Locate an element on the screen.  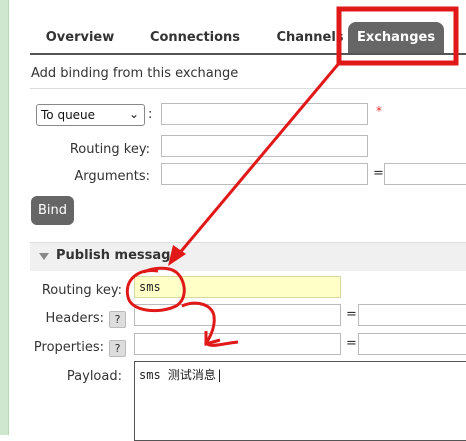
annotation-squiggle is located at coordinates (210, 324).